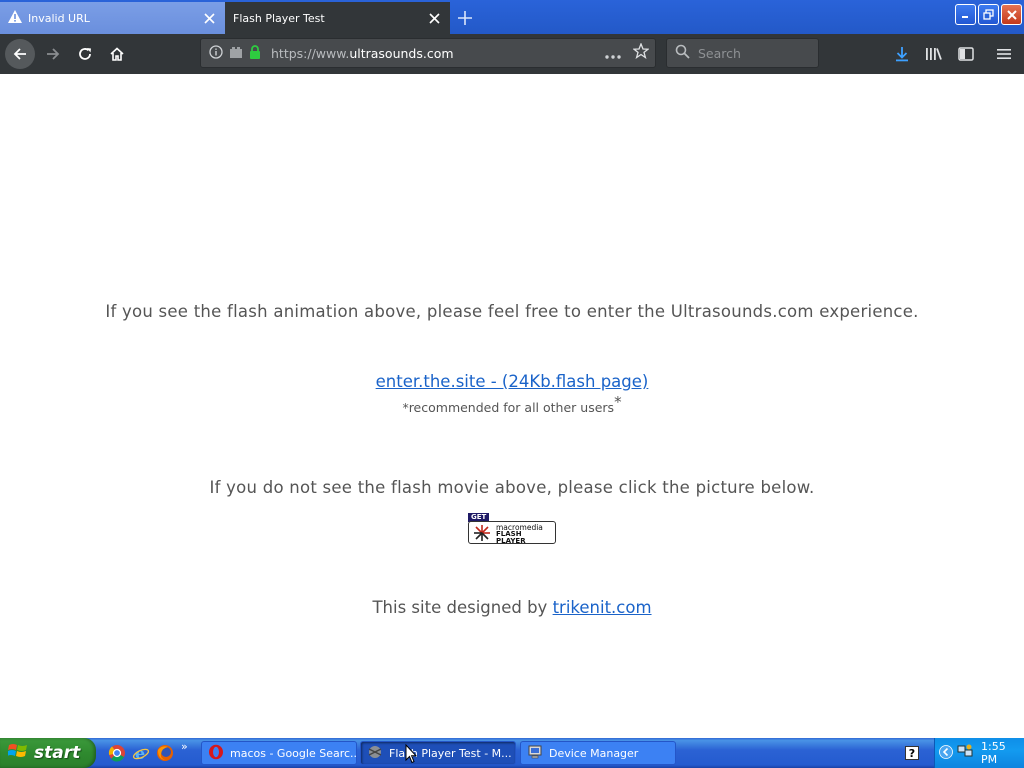  I want to click on tab-label: Invalid URL, so click(59, 18).